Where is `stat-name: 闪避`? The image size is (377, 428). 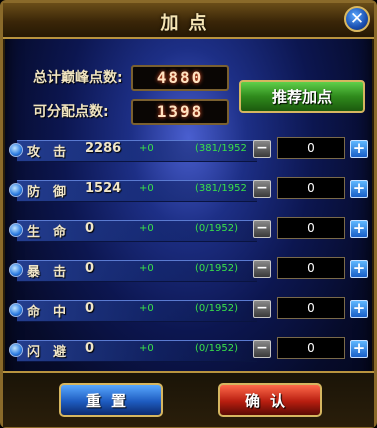
stat-name: 闪避 is located at coordinates (53, 352).